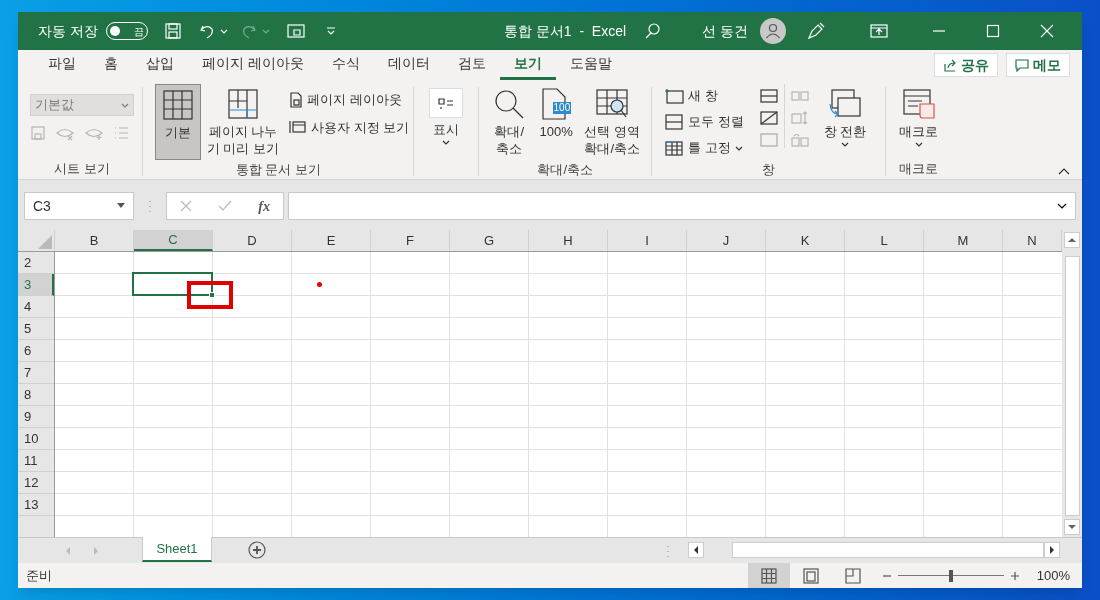  I want to click on pen-icon, so click(816, 31).